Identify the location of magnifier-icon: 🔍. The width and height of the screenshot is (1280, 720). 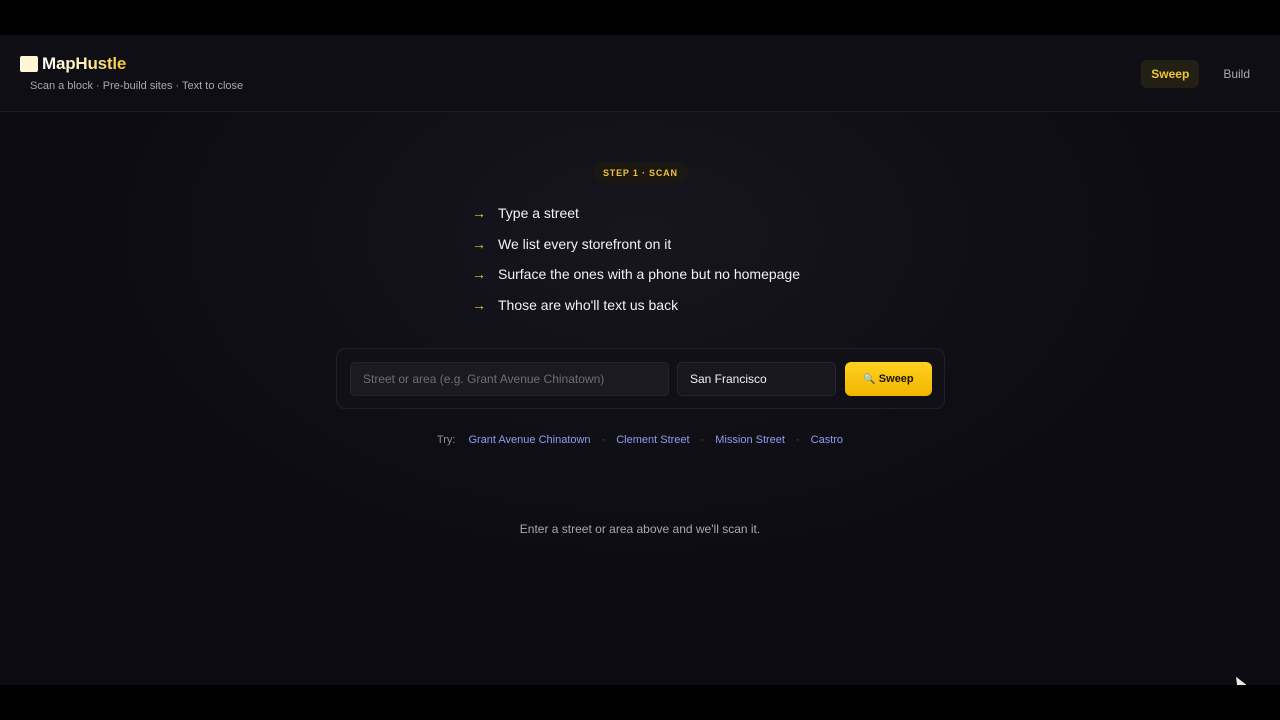
(869, 379).